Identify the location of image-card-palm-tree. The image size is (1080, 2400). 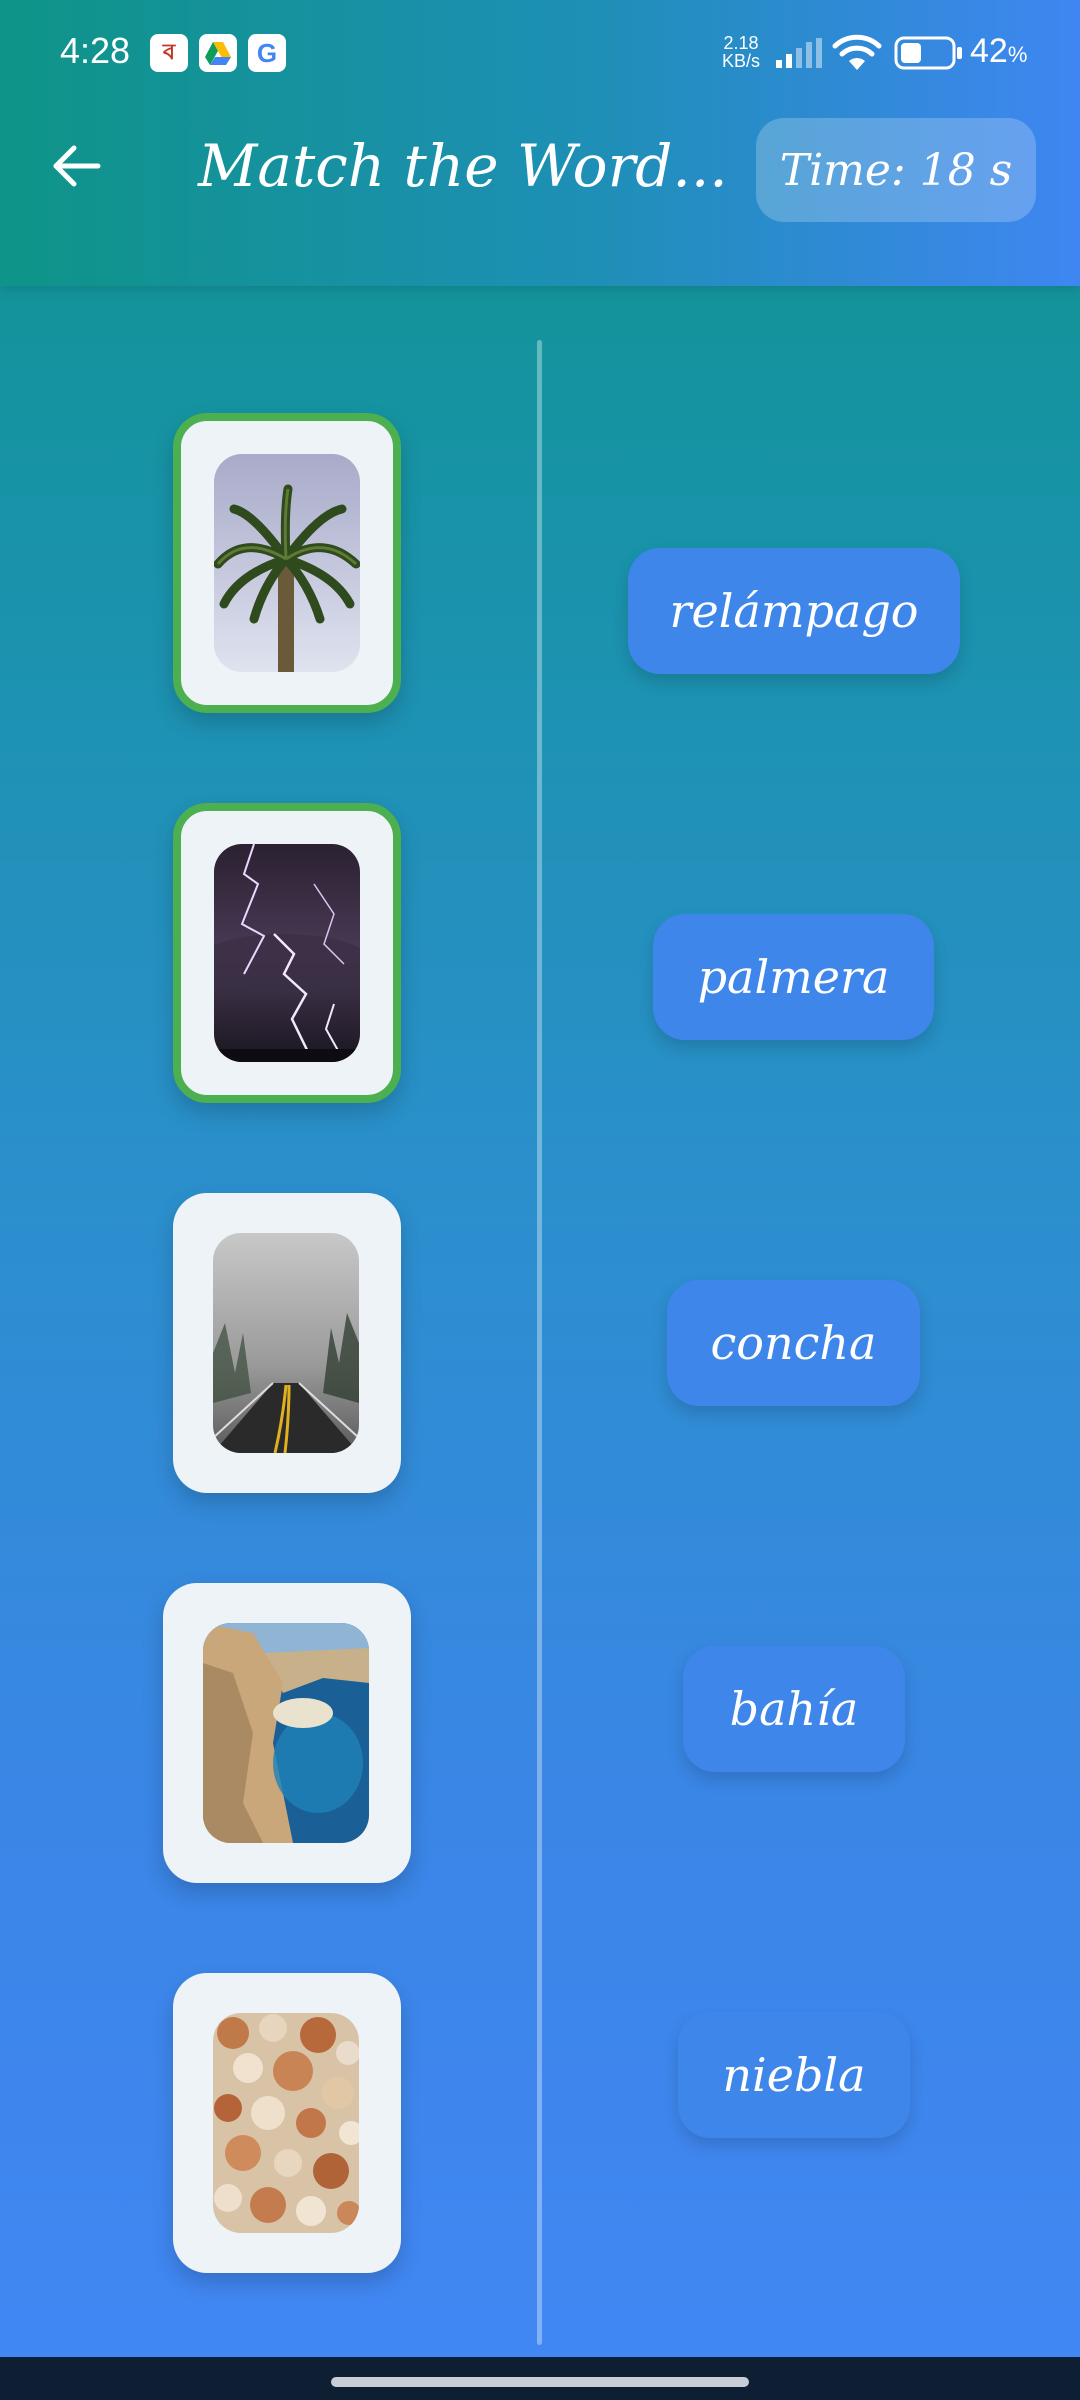
(287, 563).